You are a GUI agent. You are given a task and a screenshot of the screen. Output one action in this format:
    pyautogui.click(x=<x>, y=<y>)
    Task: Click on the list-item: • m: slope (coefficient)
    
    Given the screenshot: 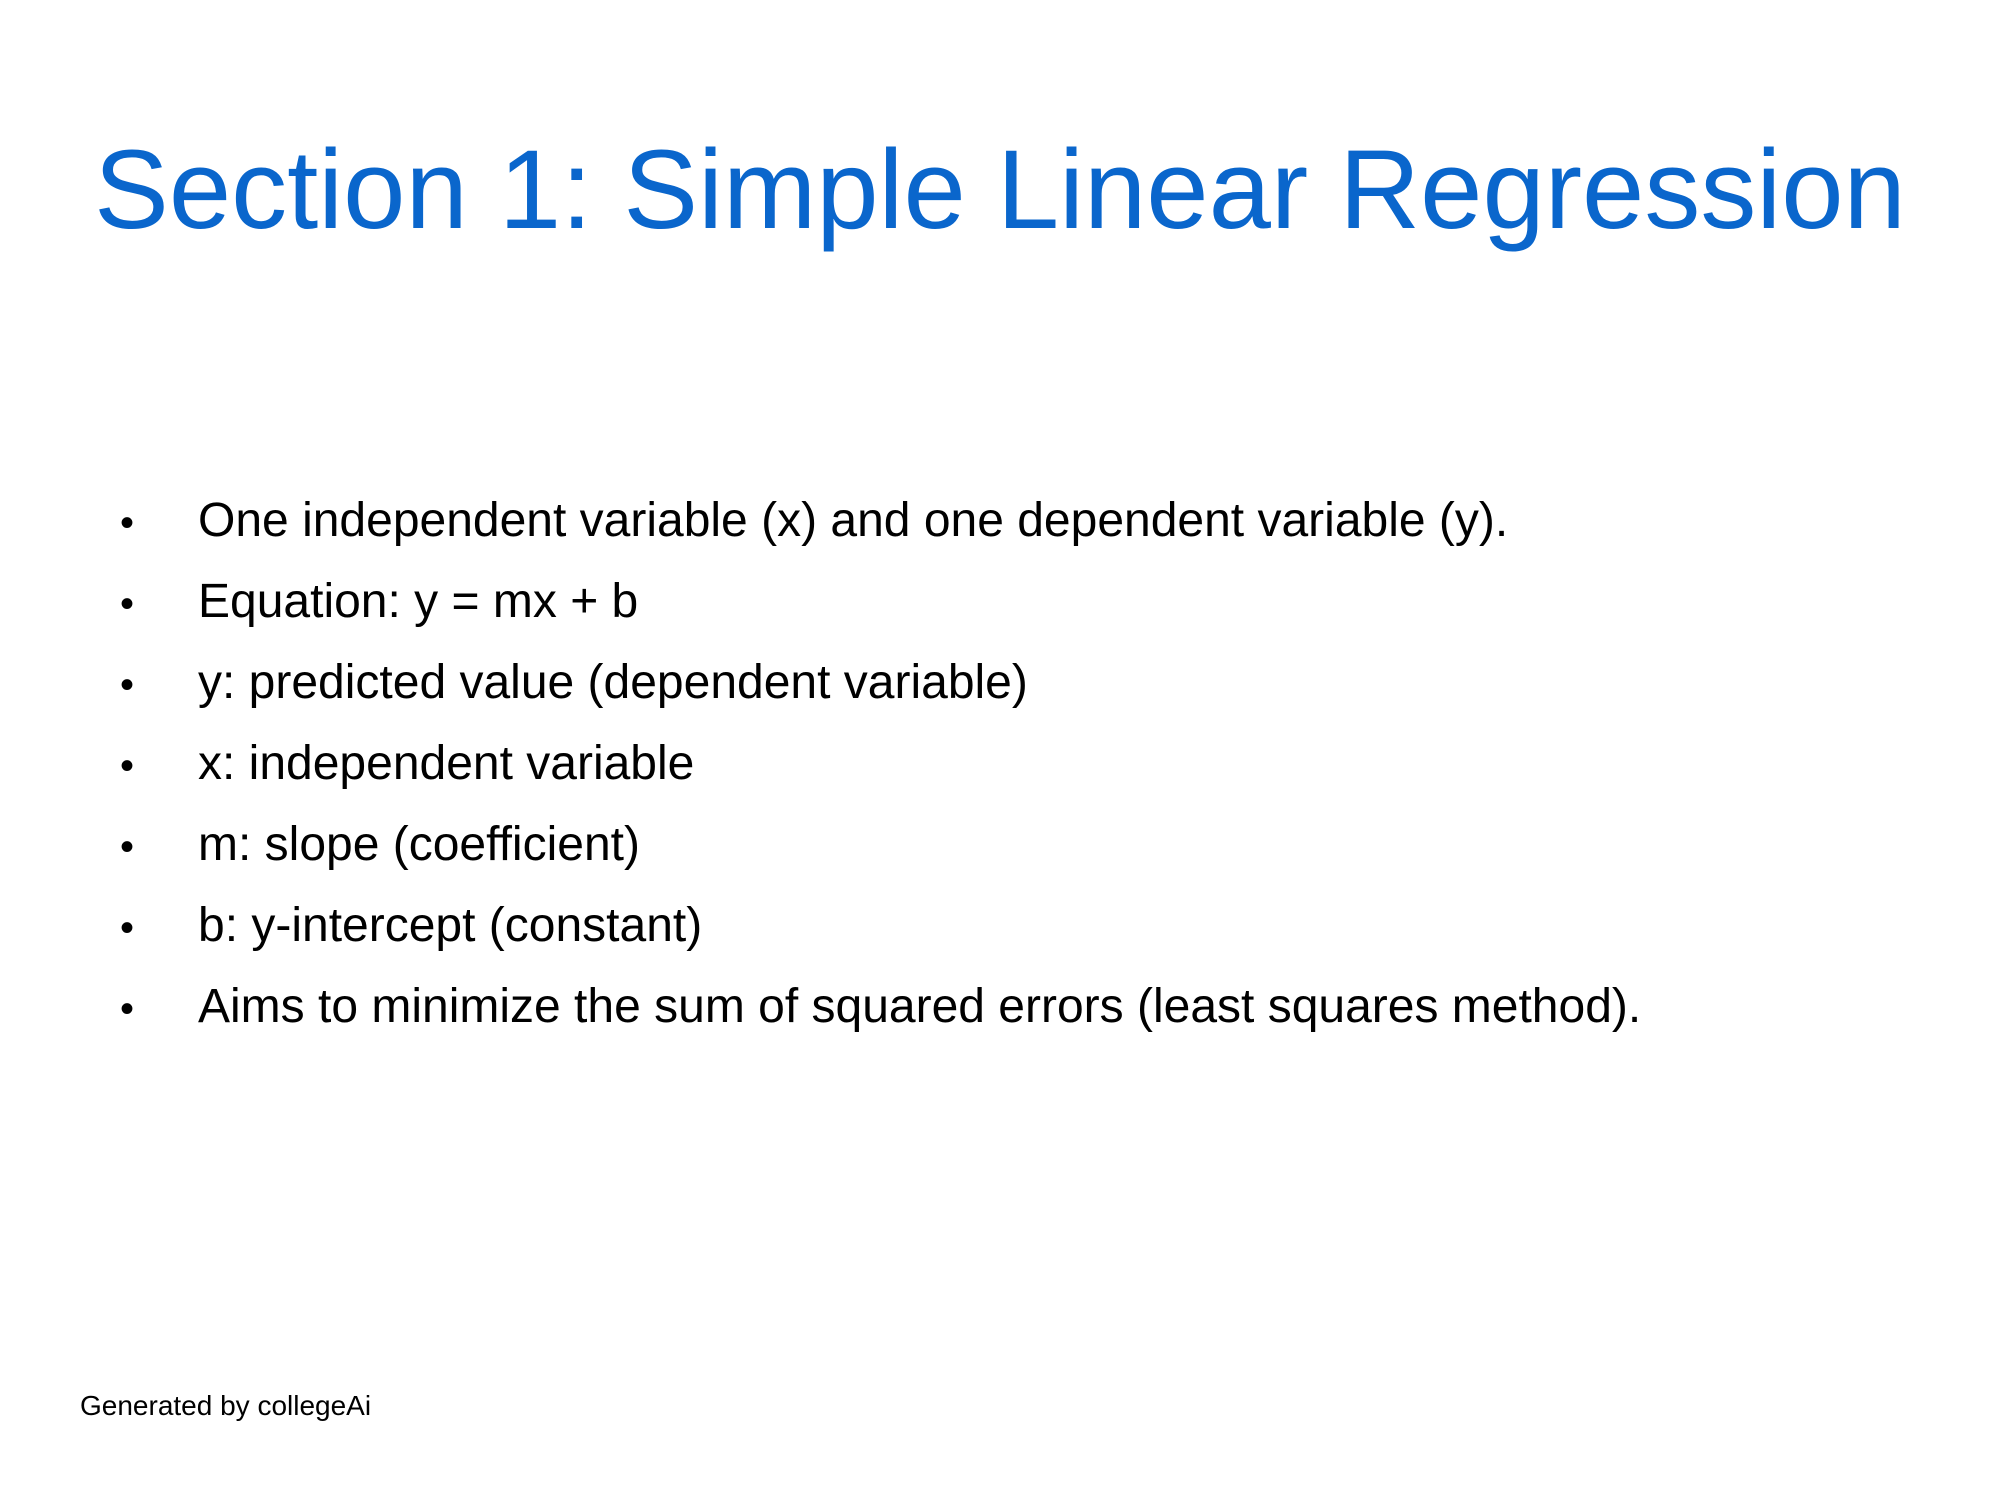 What is the action you would take?
    pyautogui.click(x=1020, y=844)
    